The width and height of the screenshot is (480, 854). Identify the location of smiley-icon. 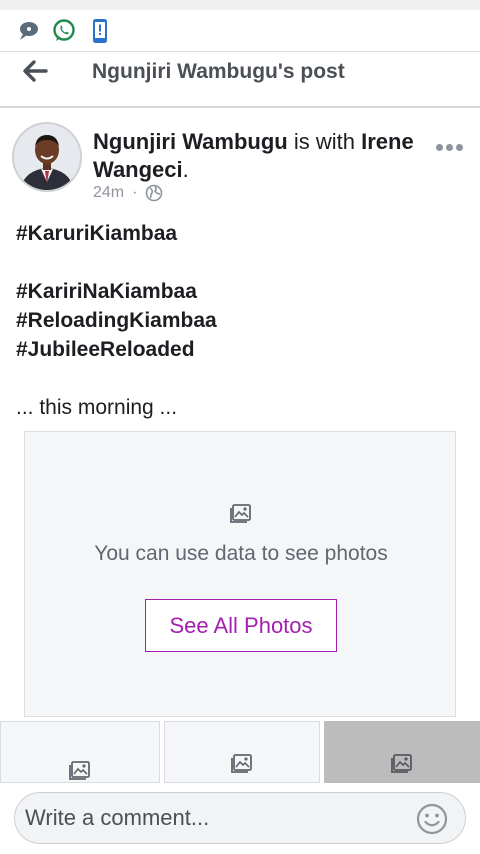
(432, 819).